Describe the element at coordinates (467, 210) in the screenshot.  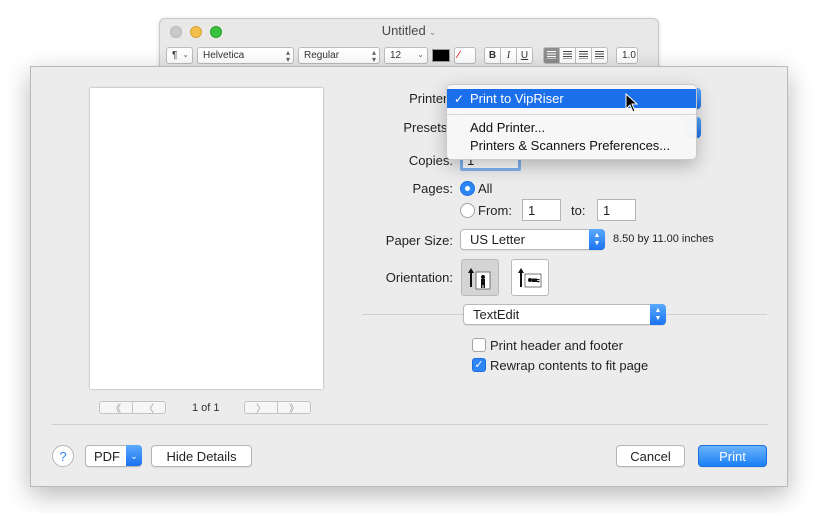
I see `pages-range-radio` at that location.